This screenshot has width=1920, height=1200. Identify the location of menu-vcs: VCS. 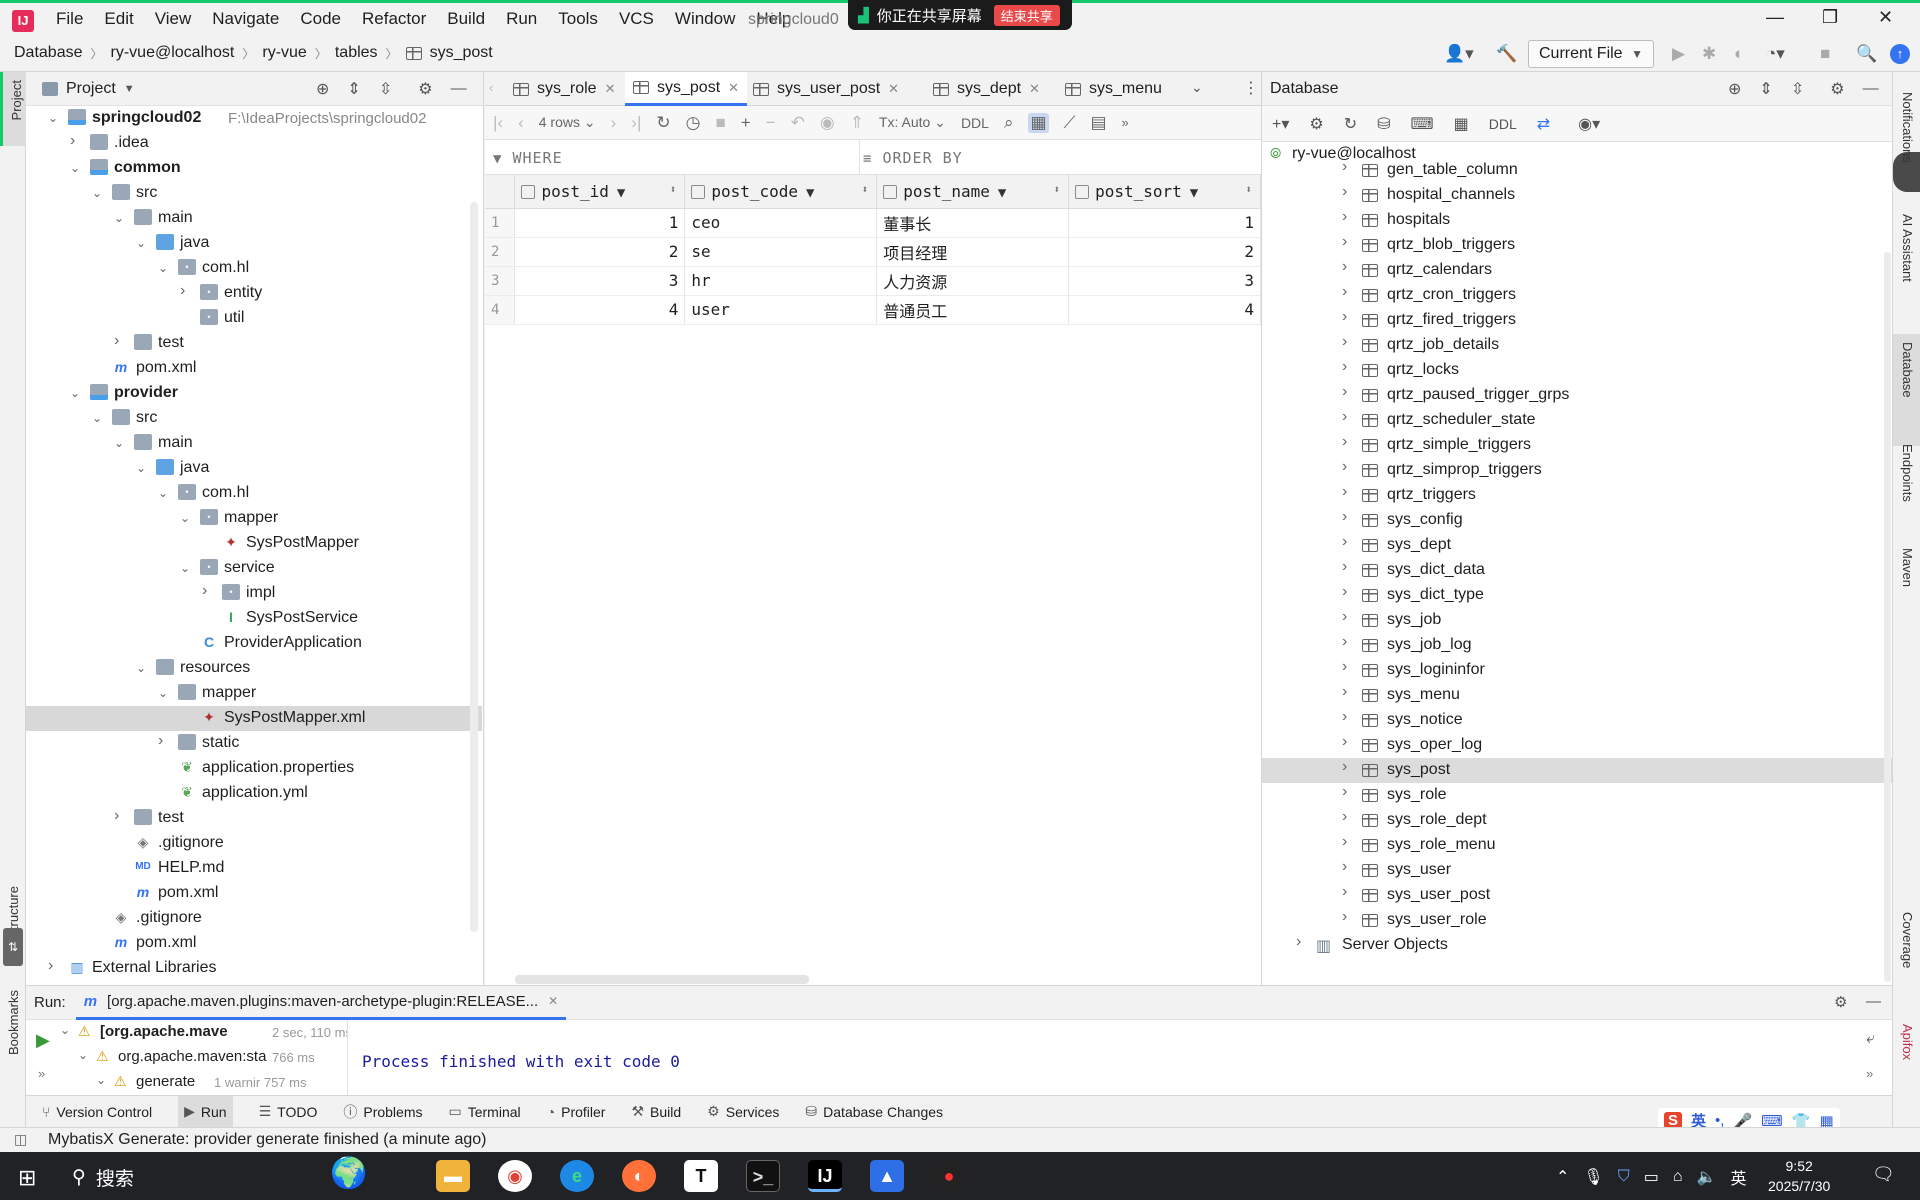
(636, 19).